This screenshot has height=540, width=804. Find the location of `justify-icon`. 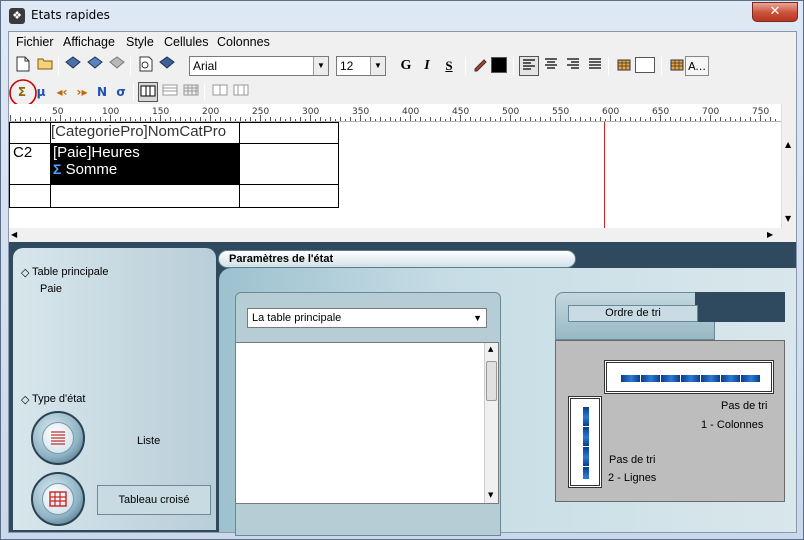

justify-icon is located at coordinates (595, 66).